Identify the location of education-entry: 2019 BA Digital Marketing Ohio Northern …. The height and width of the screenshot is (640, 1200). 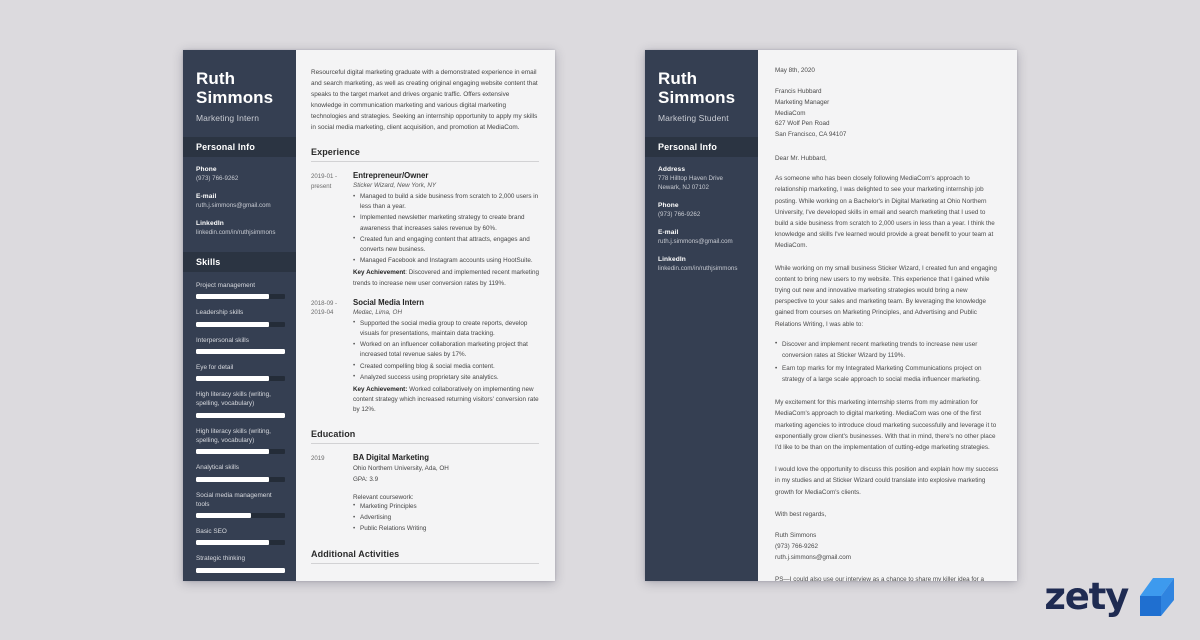
(425, 494).